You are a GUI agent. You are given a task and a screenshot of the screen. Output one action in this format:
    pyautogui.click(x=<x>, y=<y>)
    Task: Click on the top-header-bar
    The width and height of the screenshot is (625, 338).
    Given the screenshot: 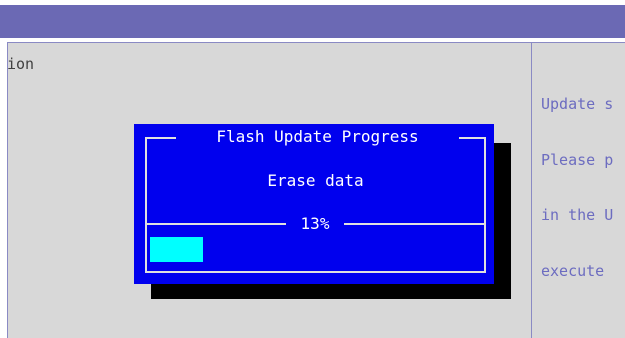 What is the action you would take?
    pyautogui.click(x=312, y=21)
    